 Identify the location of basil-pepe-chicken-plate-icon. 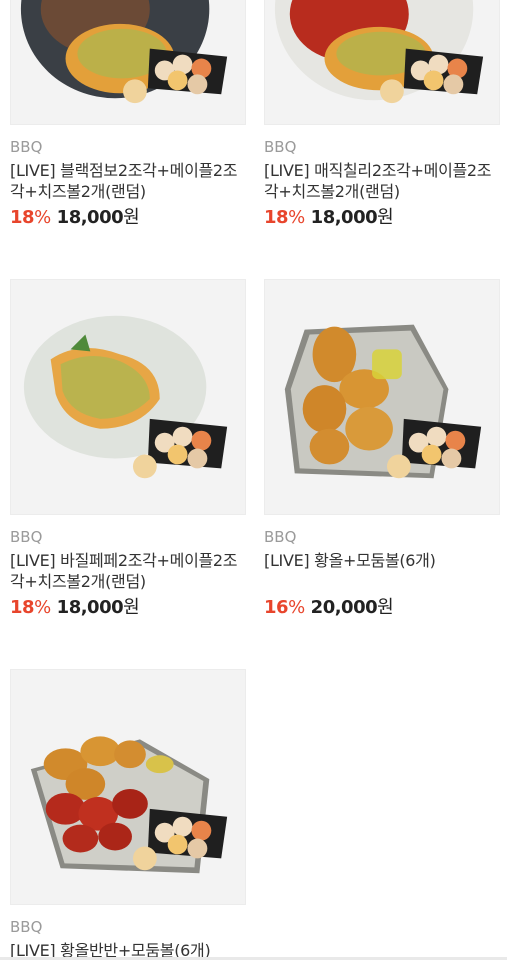
(125, 397).